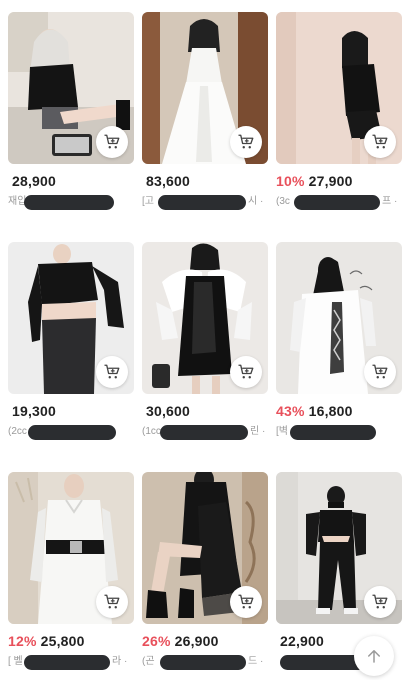  I want to click on store-name: (3c 프 ·, so click(339, 202).